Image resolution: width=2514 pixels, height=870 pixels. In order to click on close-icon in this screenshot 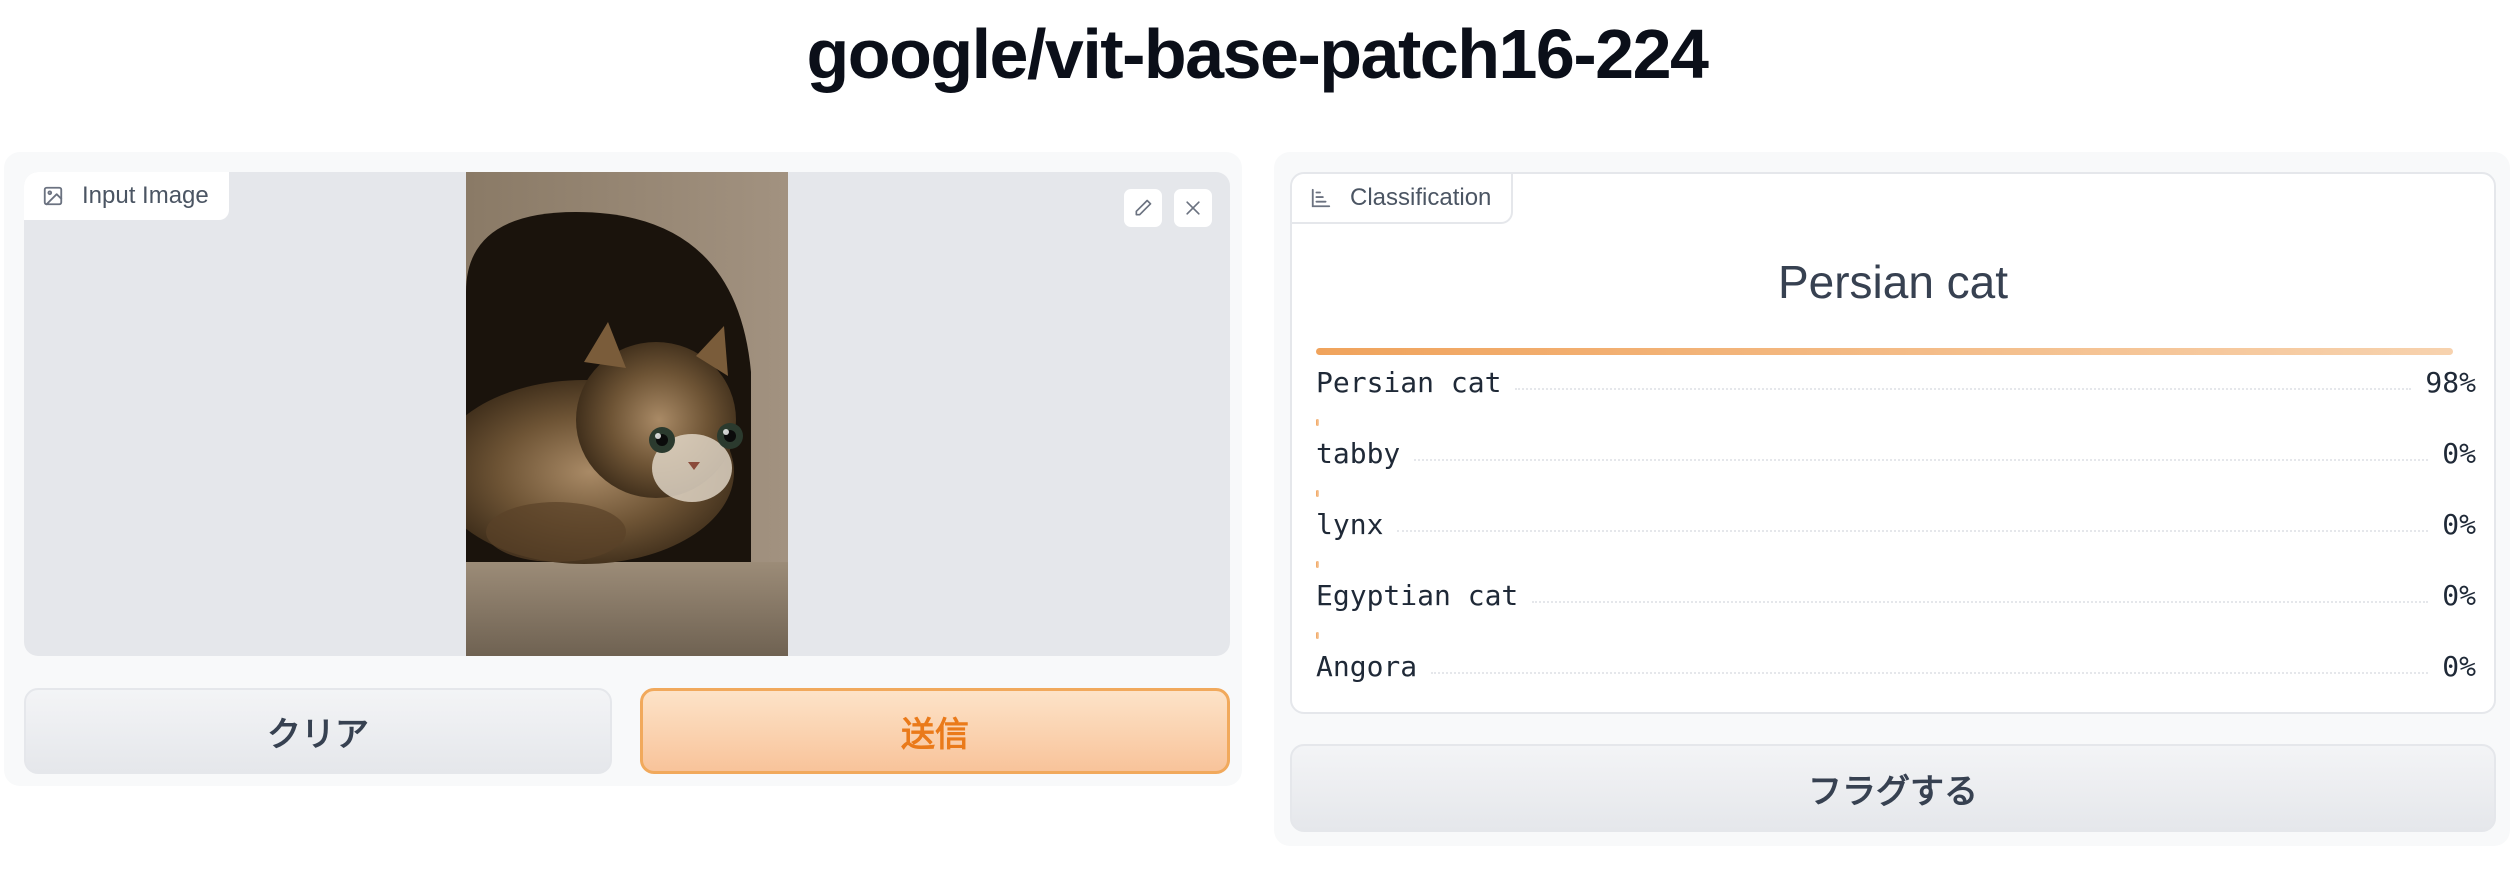, I will do `click(1193, 208)`.